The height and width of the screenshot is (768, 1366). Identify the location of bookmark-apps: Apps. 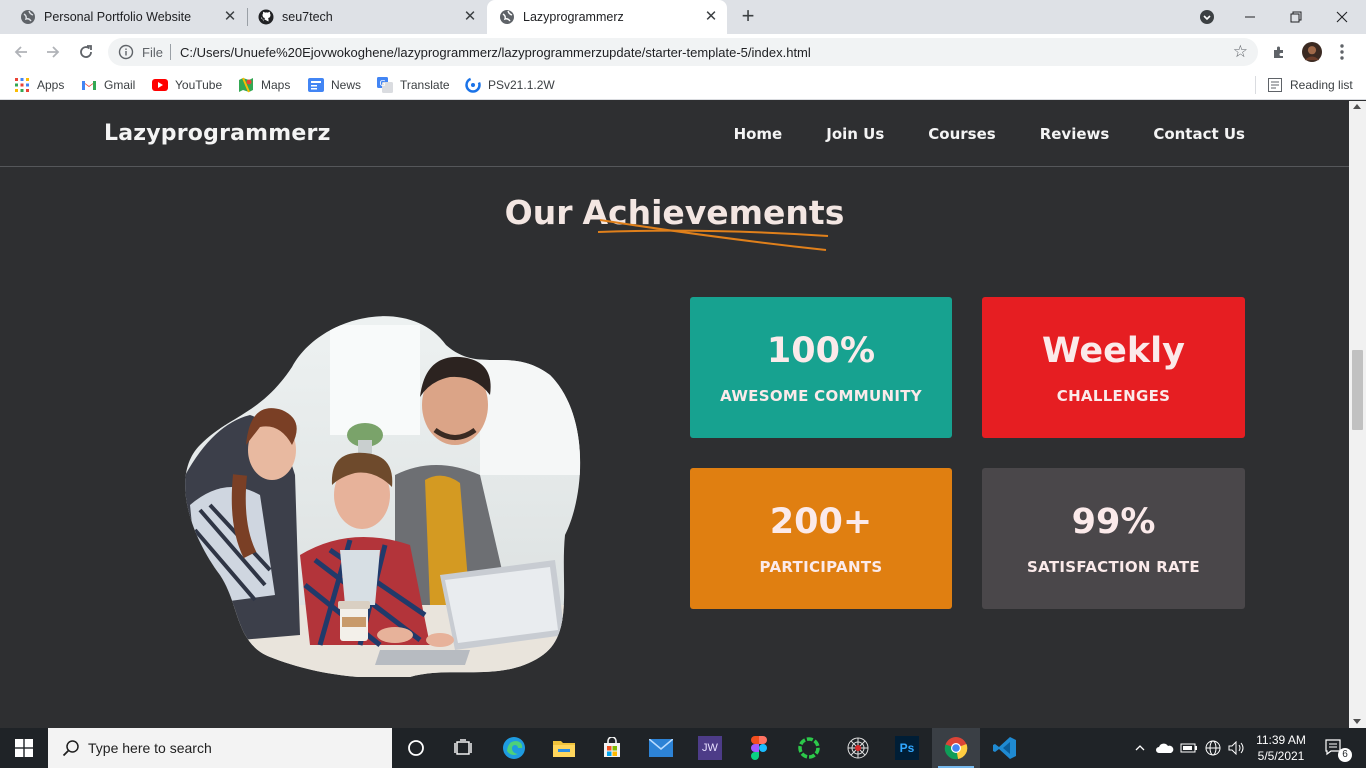
(39, 85).